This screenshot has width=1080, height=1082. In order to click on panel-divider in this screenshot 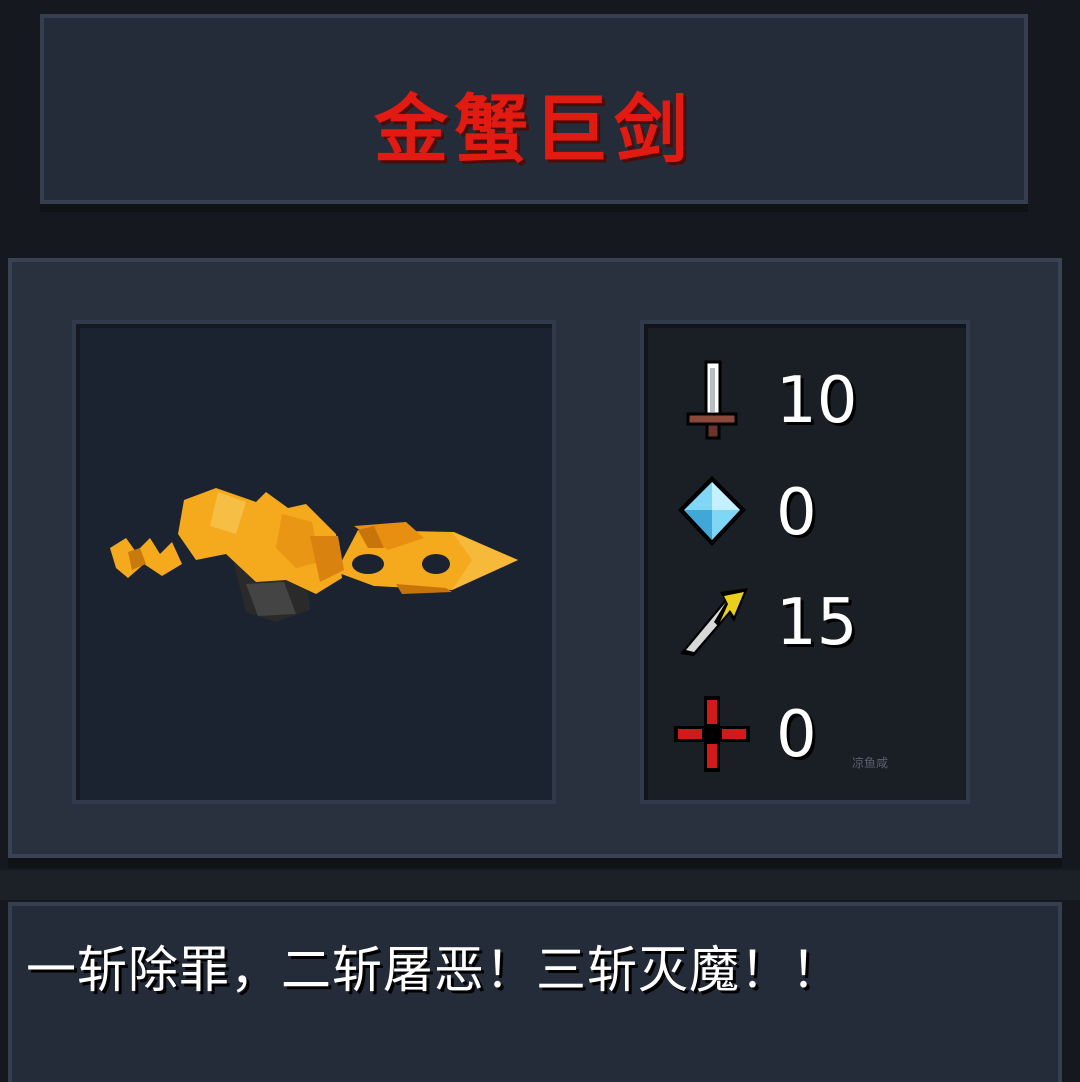, I will do `click(540, 885)`.